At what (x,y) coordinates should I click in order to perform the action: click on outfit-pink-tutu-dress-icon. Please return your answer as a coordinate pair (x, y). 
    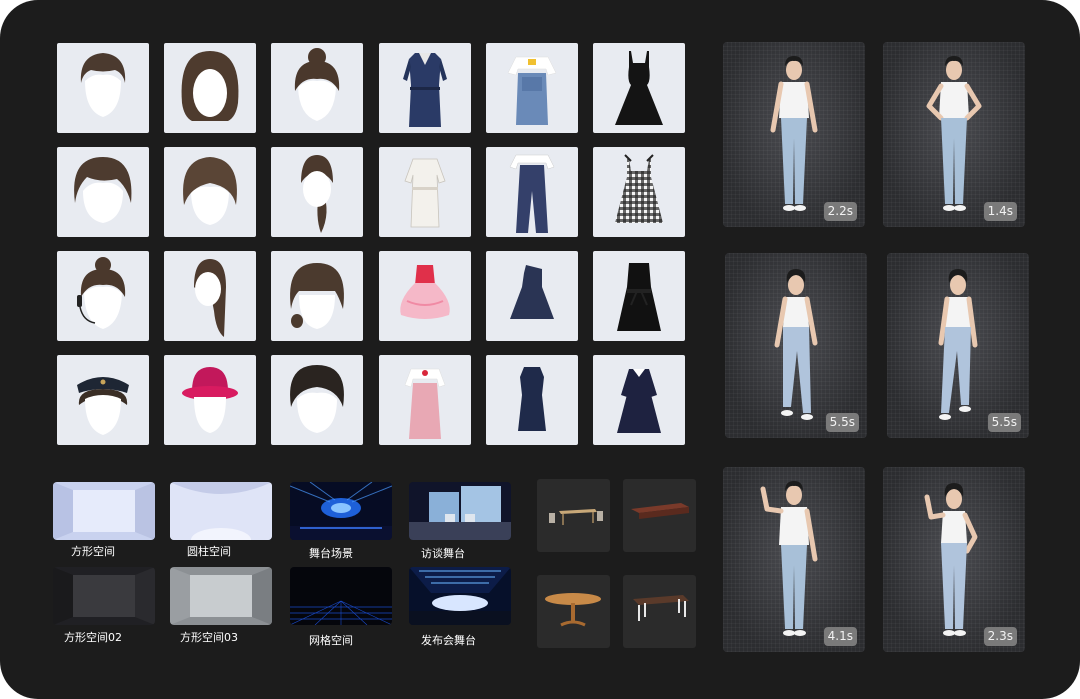
    Looking at the image, I should click on (425, 292).